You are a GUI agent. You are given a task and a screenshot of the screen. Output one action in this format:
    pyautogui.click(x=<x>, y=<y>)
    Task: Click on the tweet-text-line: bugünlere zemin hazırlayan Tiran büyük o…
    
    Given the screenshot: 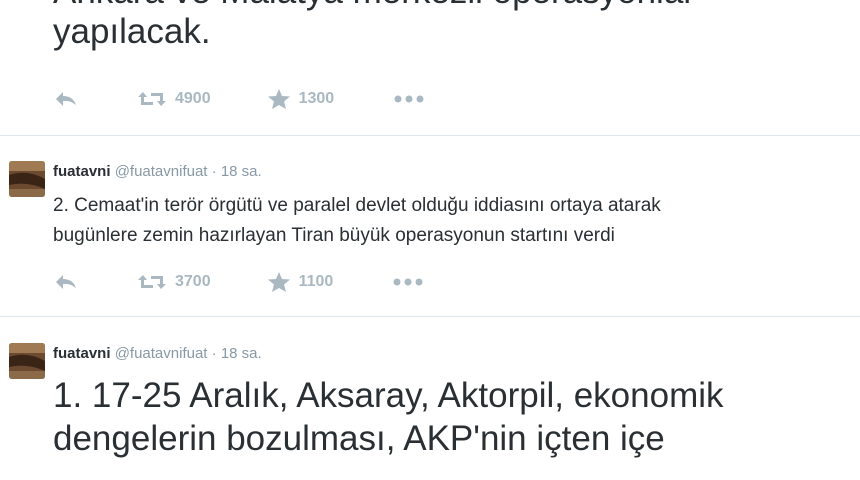 What is the action you would take?
    pyautogui.click(x=334, y=235)
    